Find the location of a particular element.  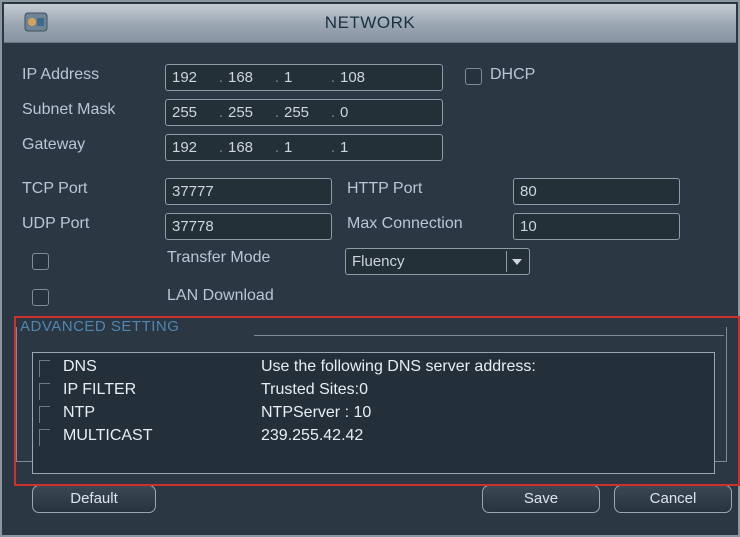

list-item-value: Use the following DNS server address: is located at coordinates (398, 366).